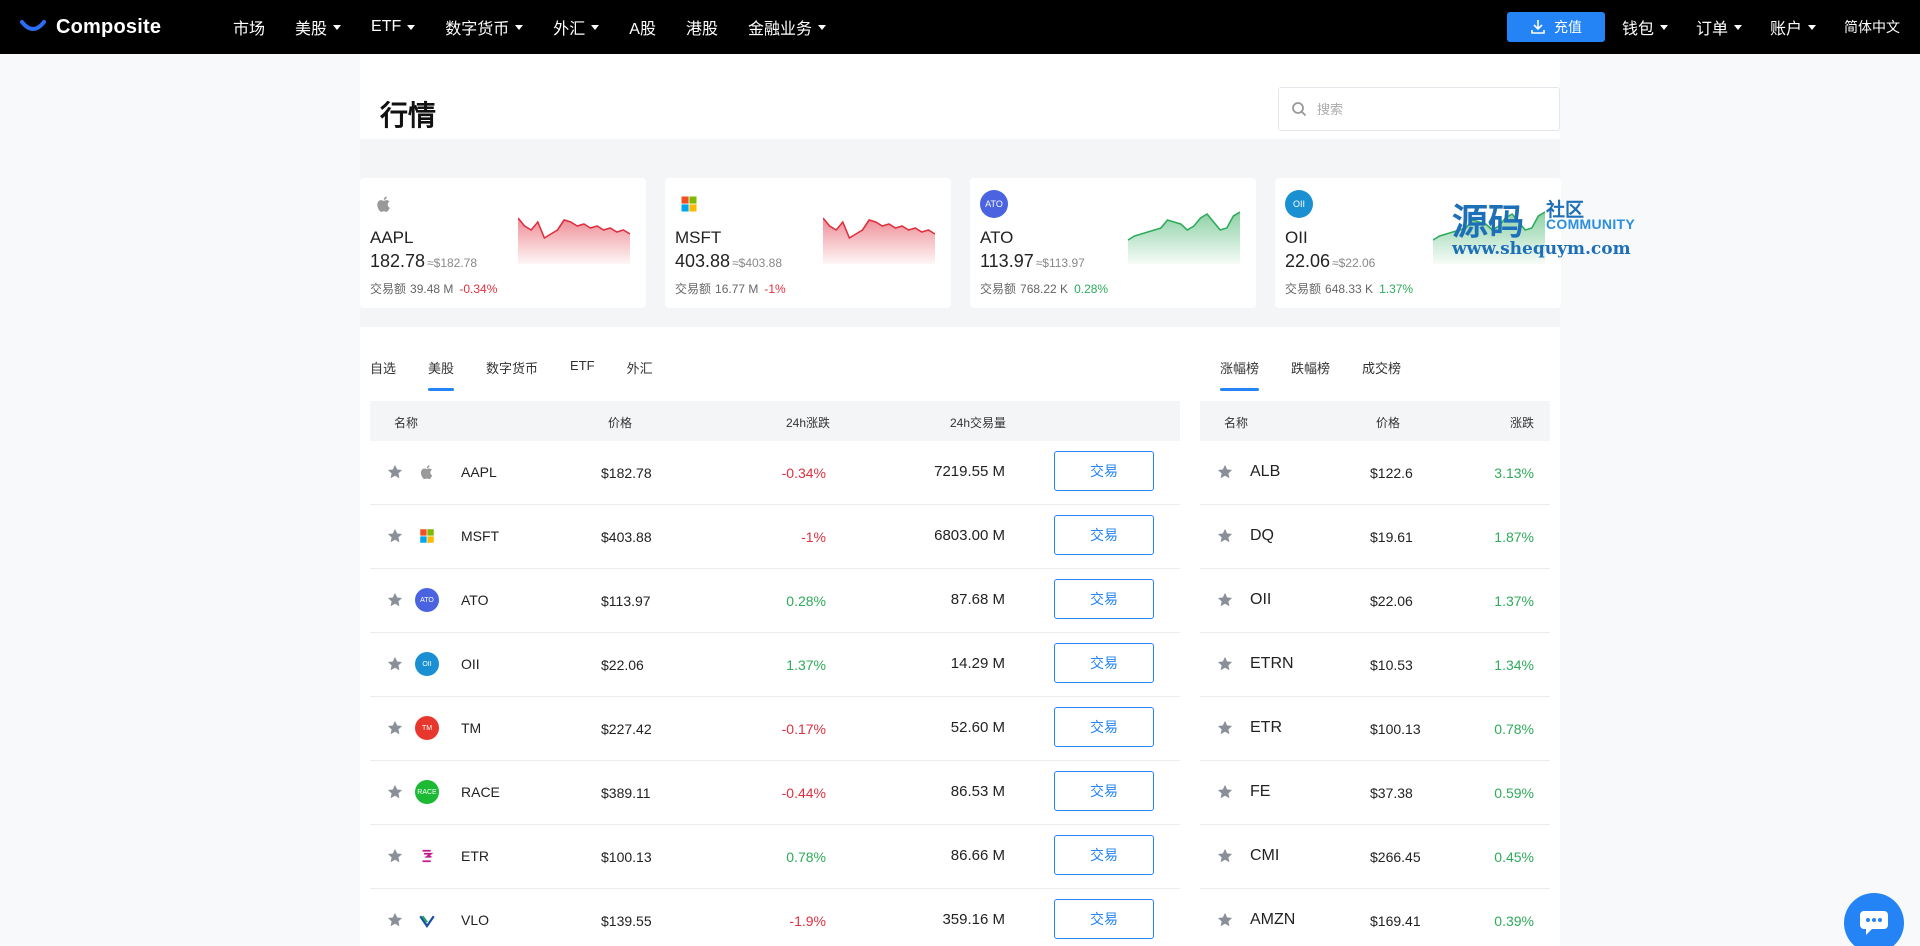 This screenshot has height=946, width=1920. What do you see at coordinates (383, 374) in the screenshot?
I see `market-tab: 自选` at bounding box center [383, 374].